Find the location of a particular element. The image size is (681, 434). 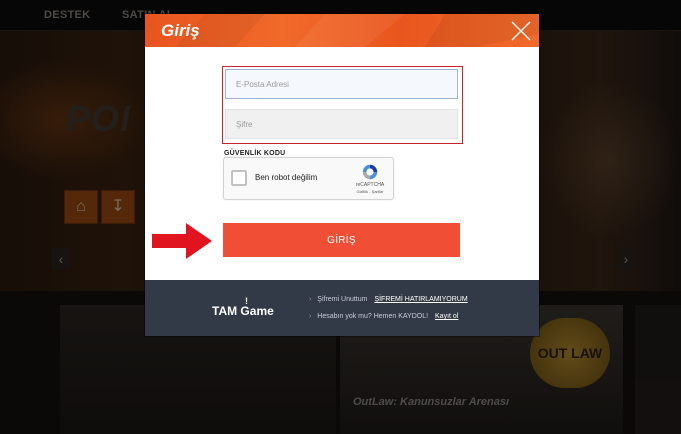

modal-header: Giriş is located at coordinates (342, 30).